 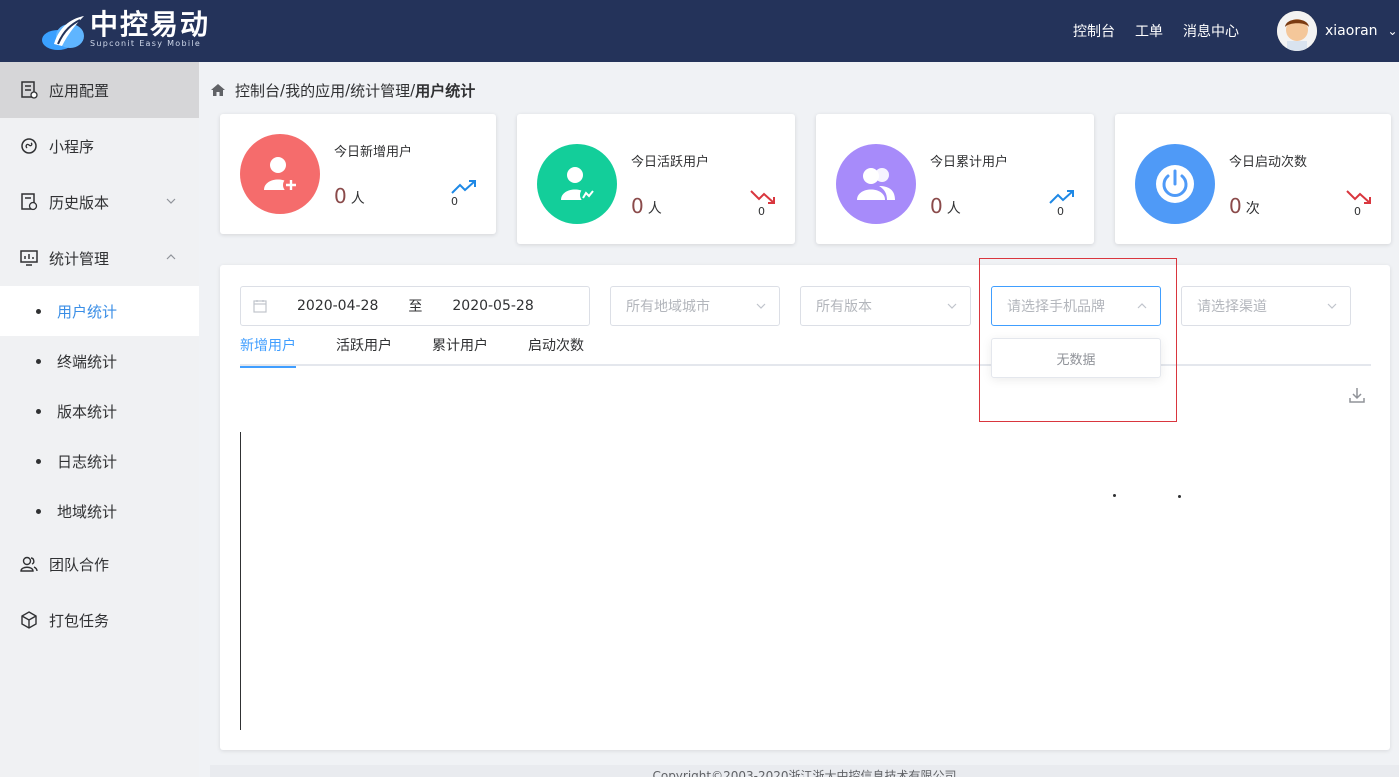 I want to click on date-separator: 至, so click(x=415, y=307).